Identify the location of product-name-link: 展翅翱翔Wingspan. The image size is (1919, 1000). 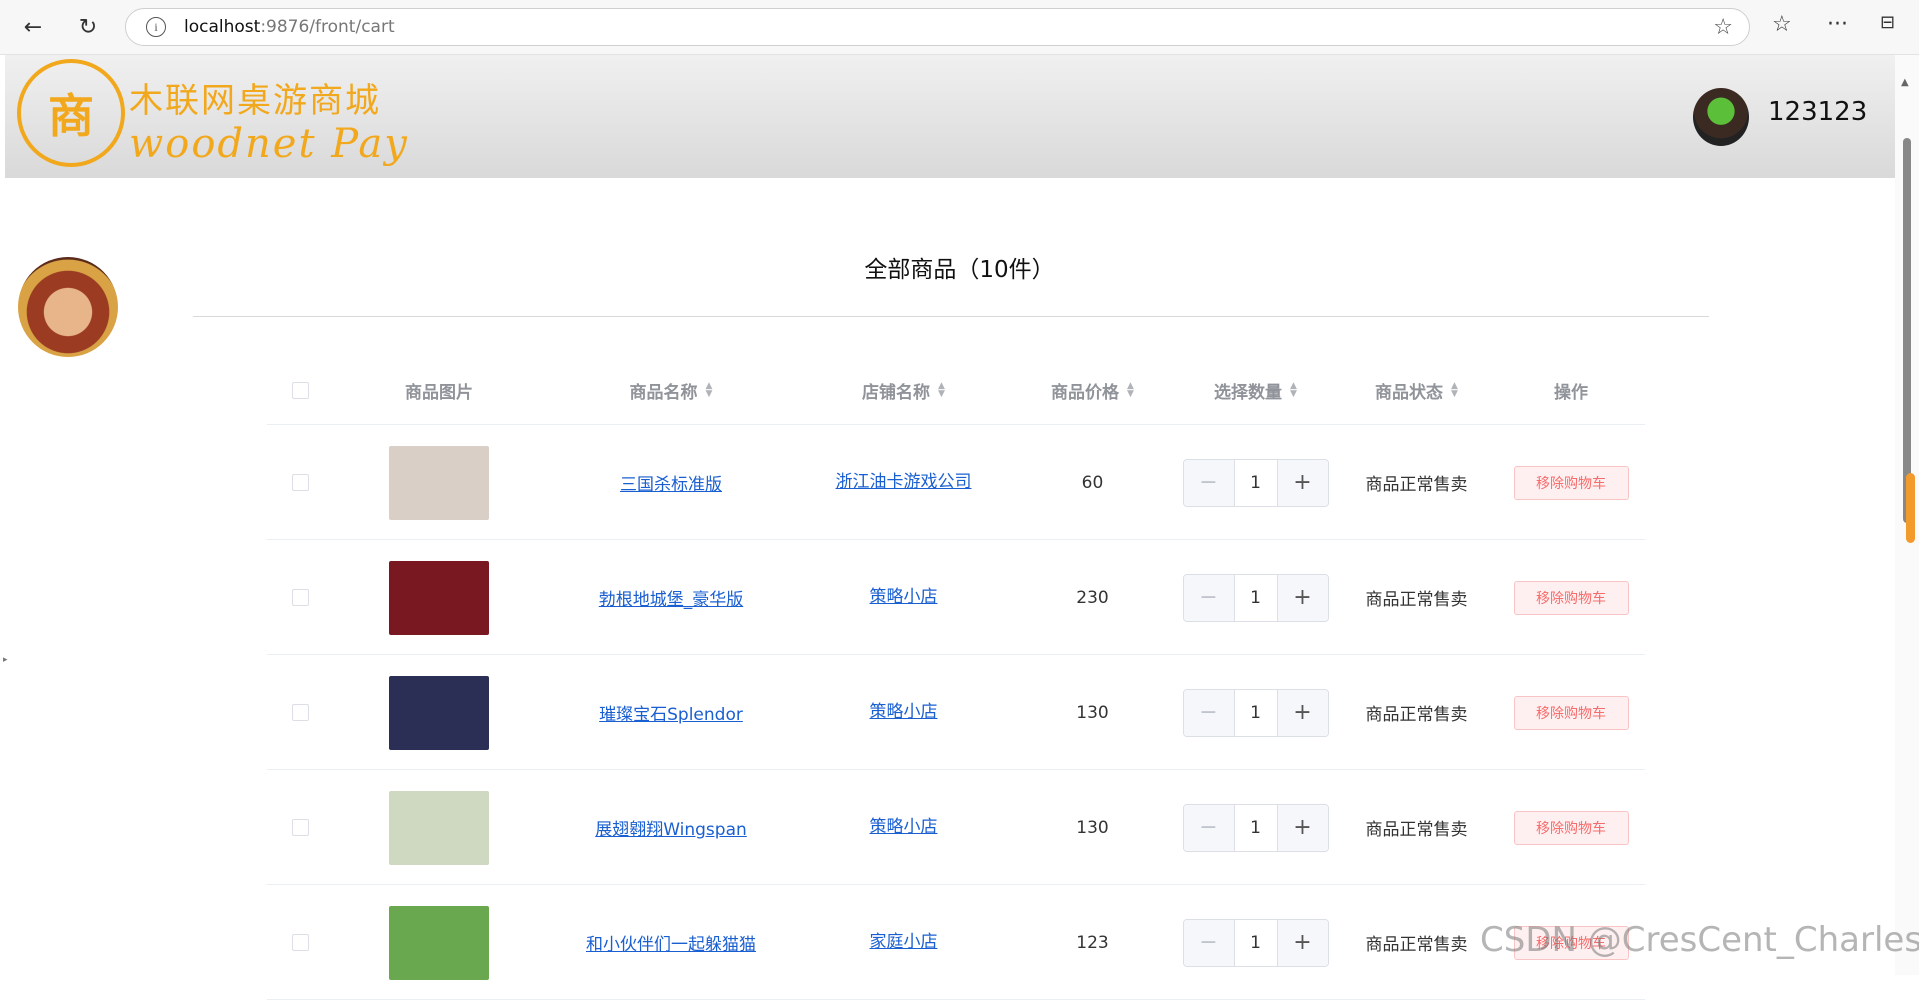
(671, 827).